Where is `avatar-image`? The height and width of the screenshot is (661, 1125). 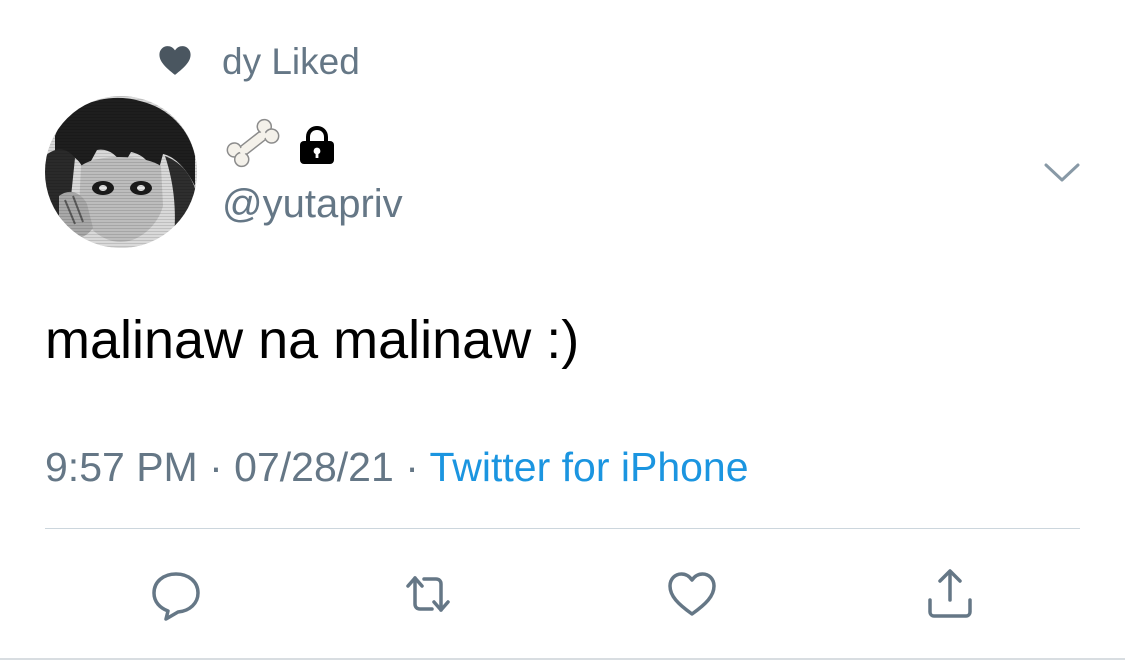
avatar-image is located at coordinates (121, 172).